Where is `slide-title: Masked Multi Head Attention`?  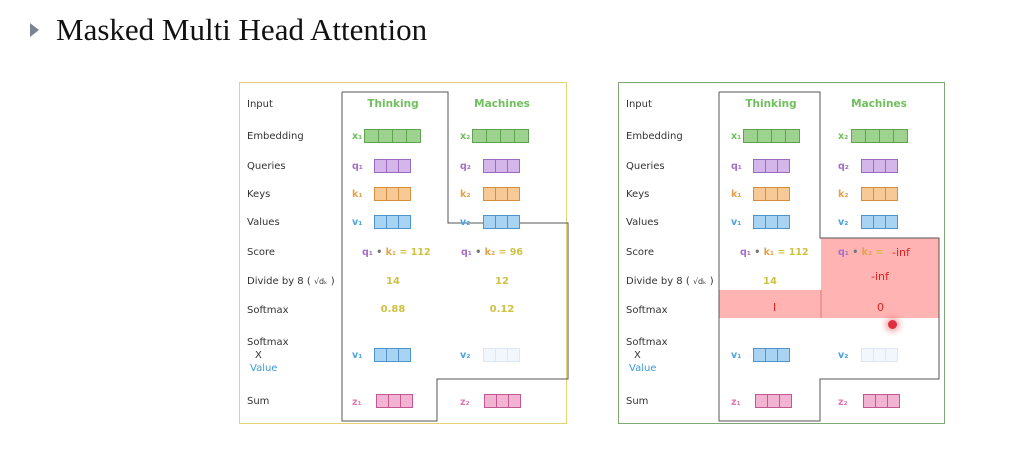
slide-title: Masked Multi Head Attention is located at coordinates (242, 29).